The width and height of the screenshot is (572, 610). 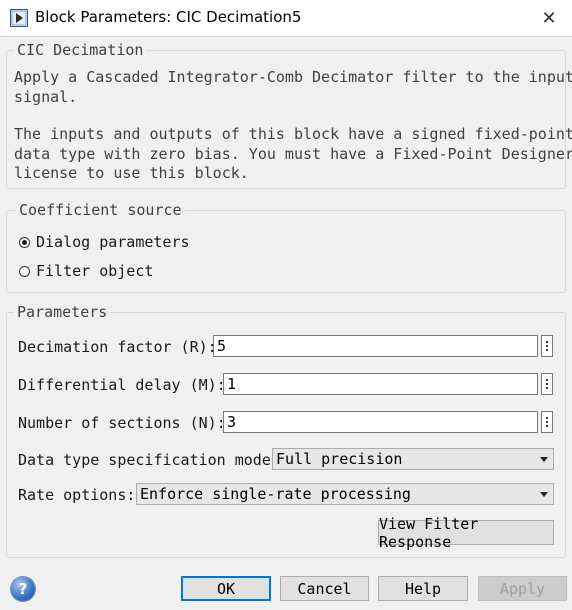 I want to click on coefficient-source-heading: Coefficient source, so click(x=100, y=210).